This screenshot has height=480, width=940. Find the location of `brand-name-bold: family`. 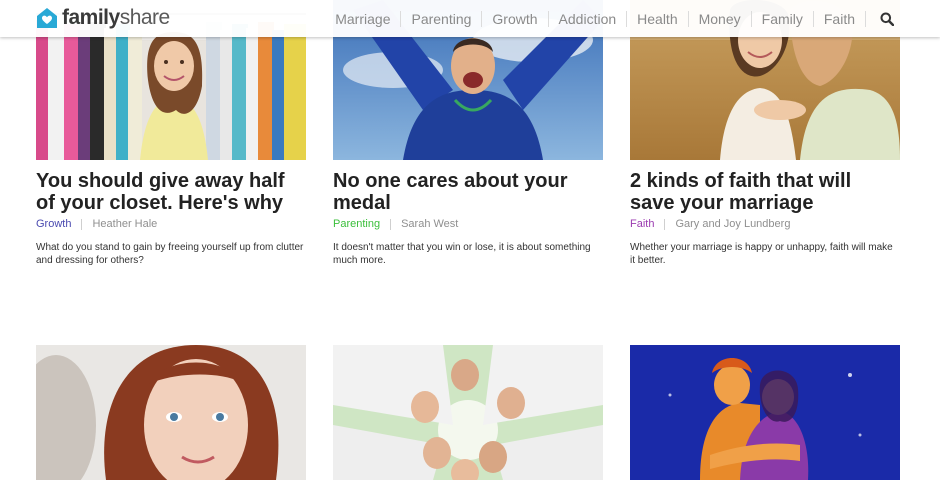

brand-name-bold: family is located at coordinates (91, 17).